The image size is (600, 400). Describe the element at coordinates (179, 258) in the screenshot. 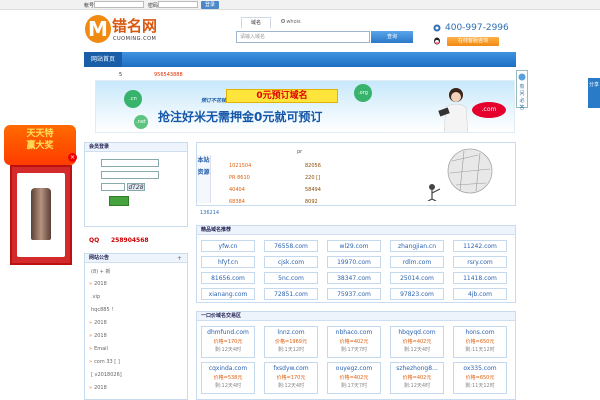

I see `announcement-more: +` at that location.